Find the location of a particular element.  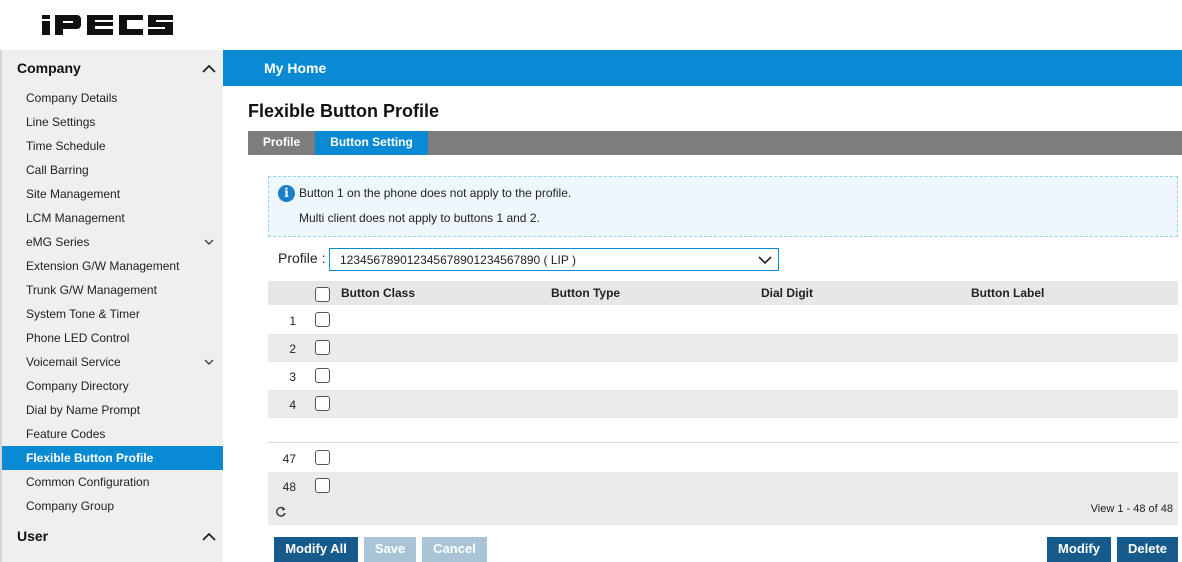

sidebar-item-system-tone-timer: System Tone & Timer is located at coordinates (112, 314).